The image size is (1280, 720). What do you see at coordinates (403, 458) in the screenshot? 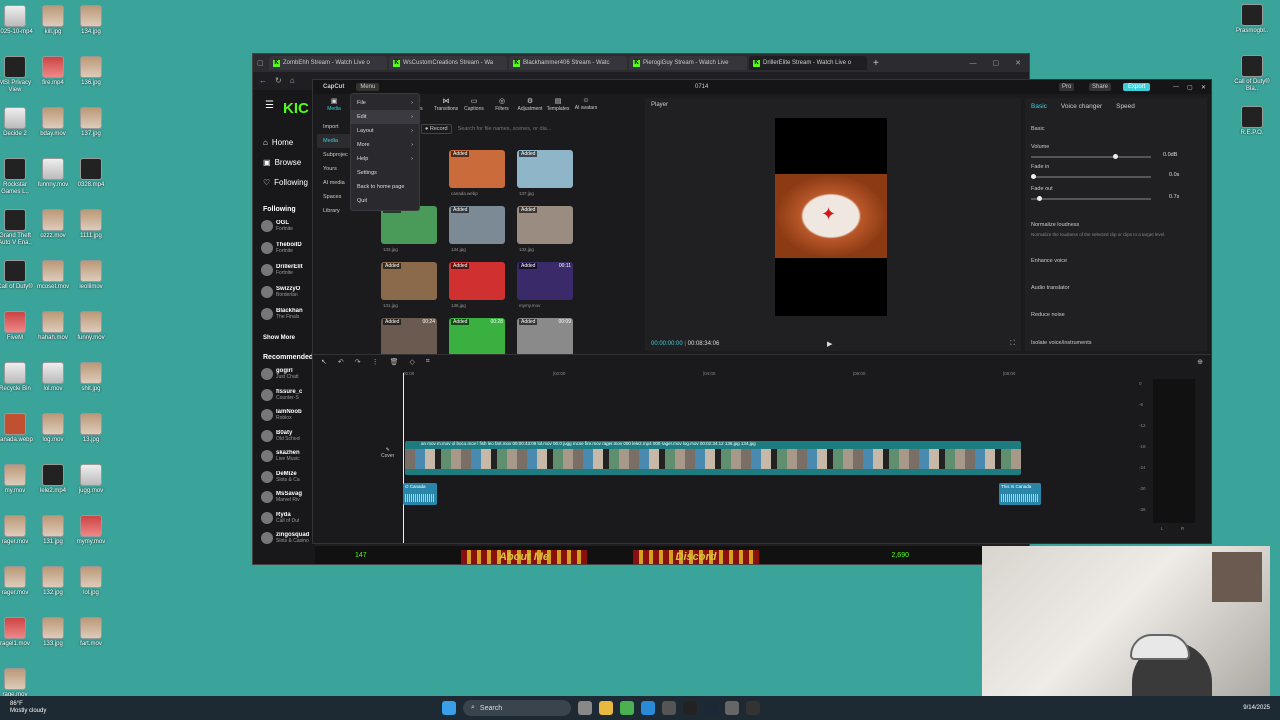
I see `playhead` at bounding box center [403, 458].